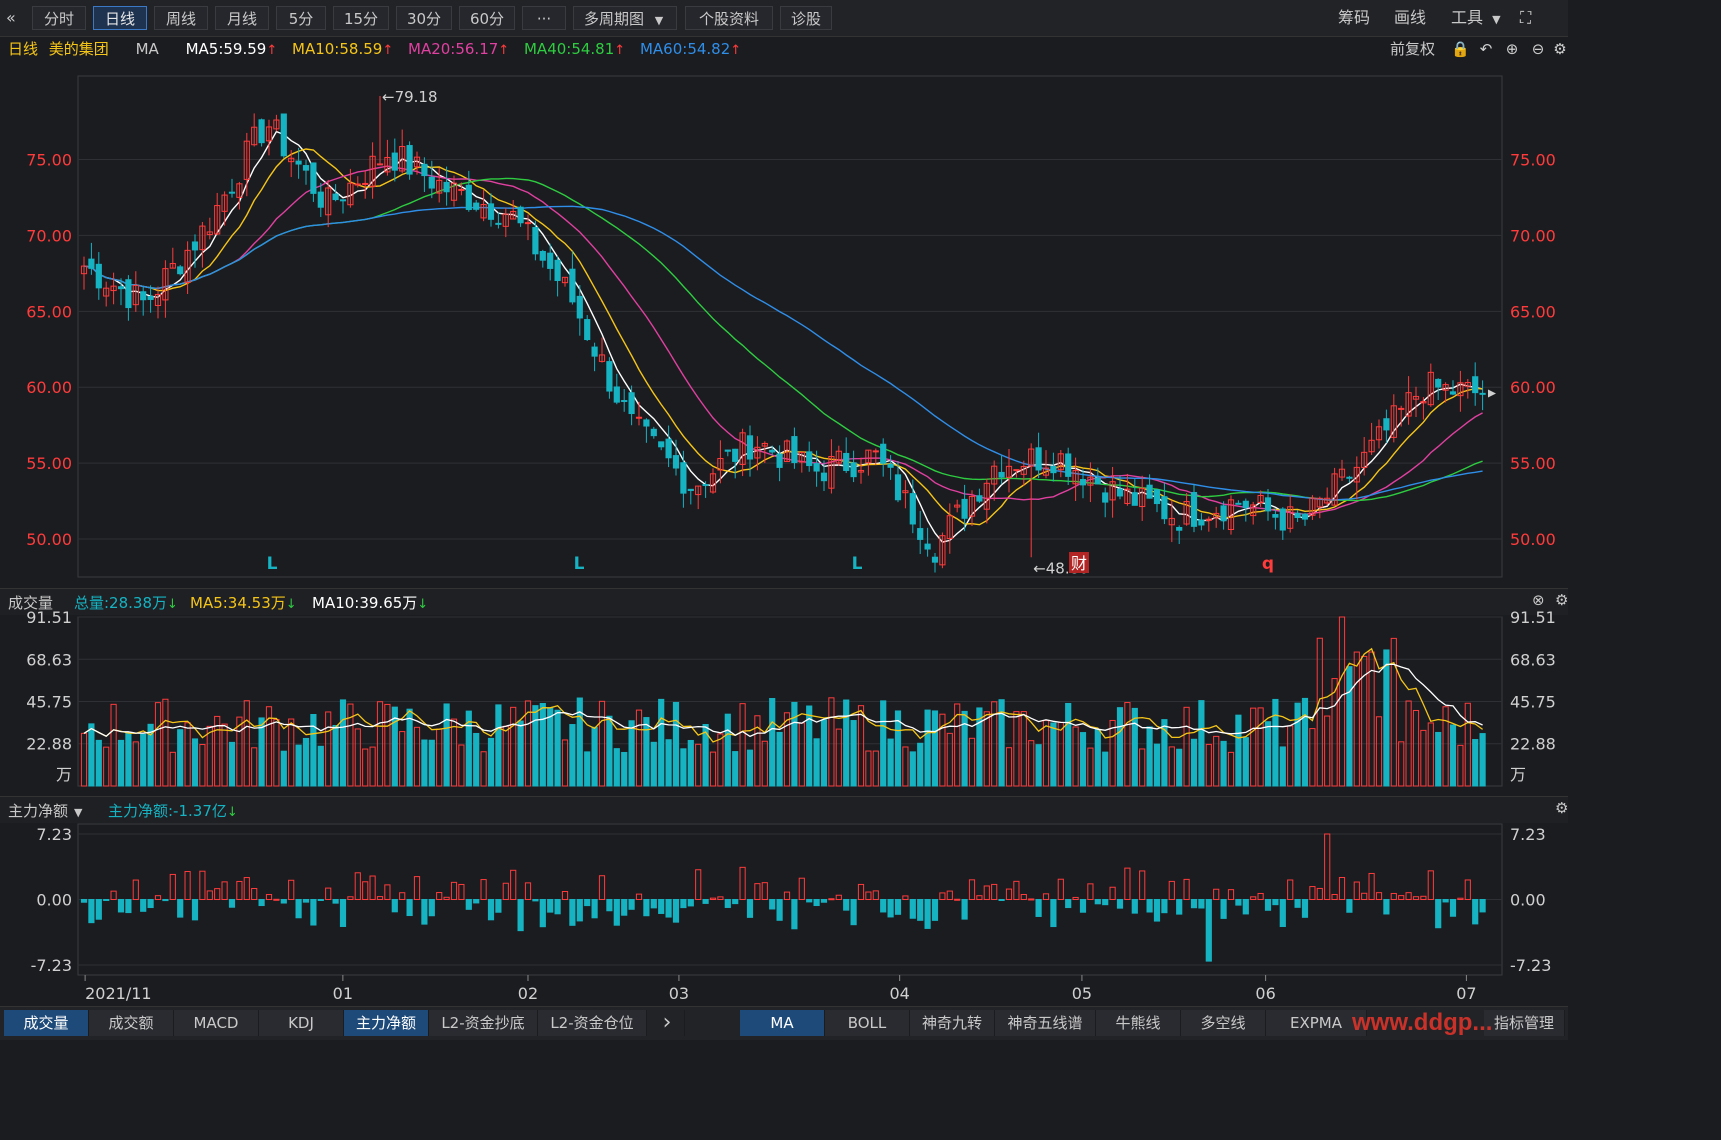 This screenshot has width=1721, height=1140. I want to click on y-tick-label-left: 75.00, so click(49, 160).